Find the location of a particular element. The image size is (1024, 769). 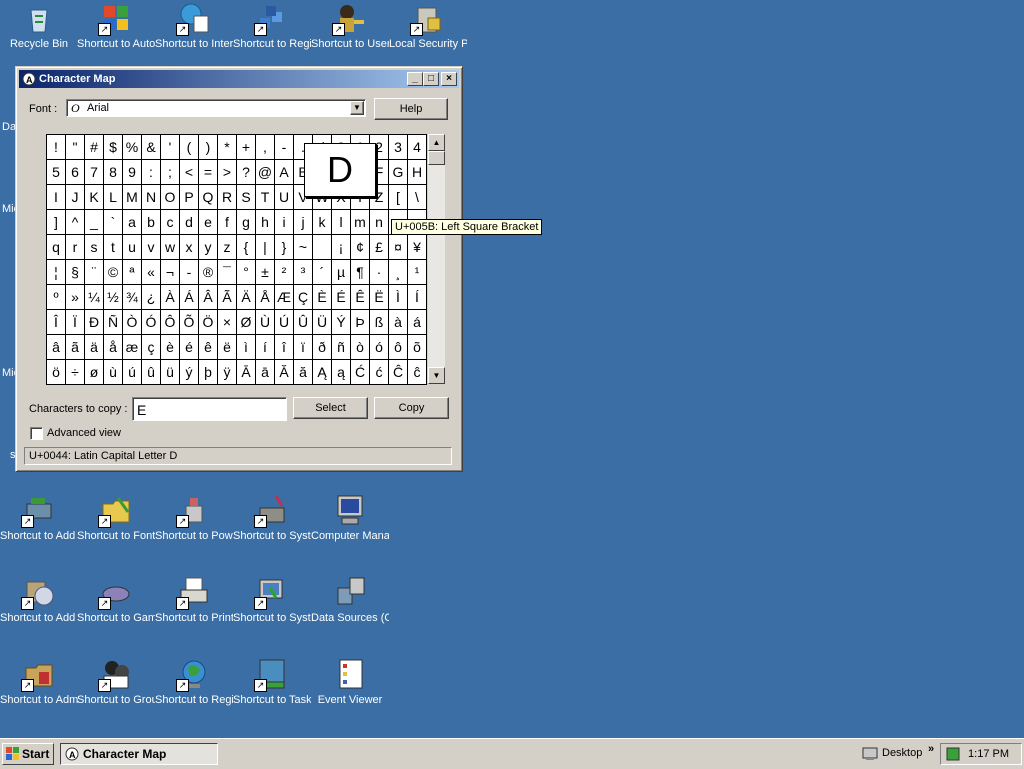

grid-scrollbar: ▲ ▼ is located at coordinates (436, 259).